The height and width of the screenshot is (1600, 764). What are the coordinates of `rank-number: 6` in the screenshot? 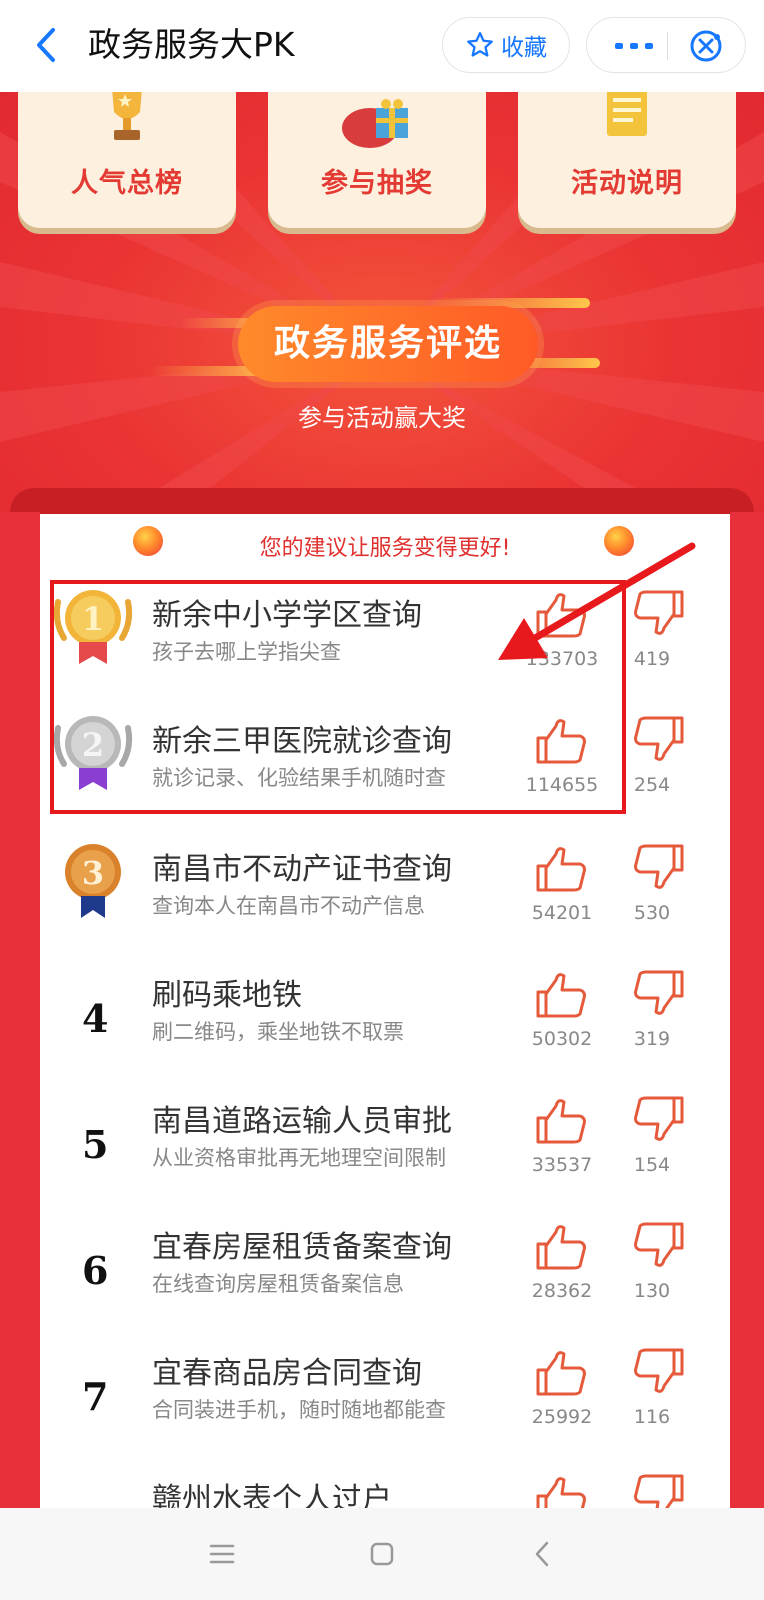 It's located at (95, 1270).